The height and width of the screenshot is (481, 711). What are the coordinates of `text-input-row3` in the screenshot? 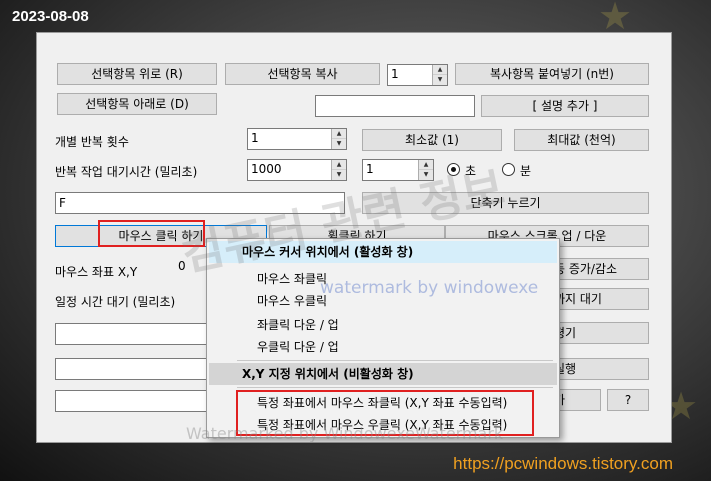 It's located at (135, 401).